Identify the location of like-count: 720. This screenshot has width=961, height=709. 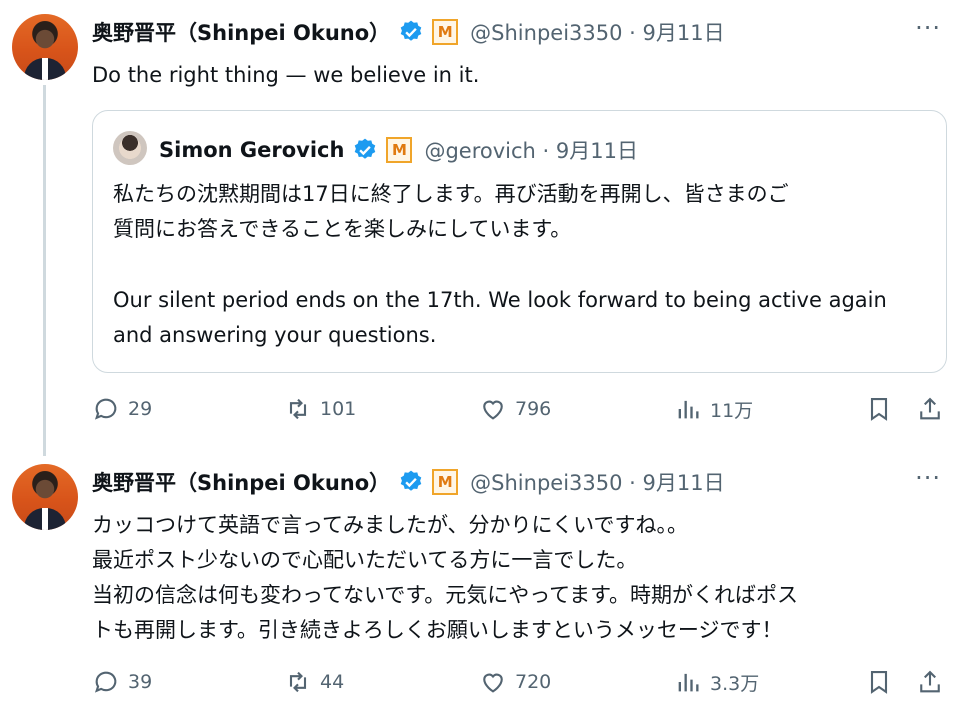
(533, 682).